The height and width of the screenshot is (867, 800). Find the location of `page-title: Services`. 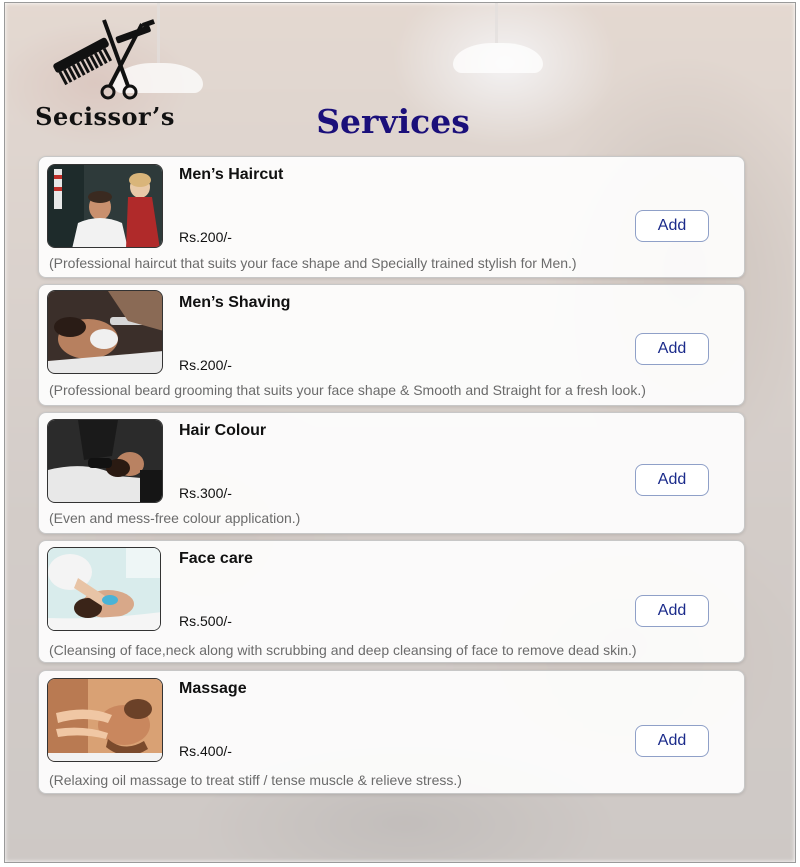

page-title: Services is located at coordinates (393, 121).